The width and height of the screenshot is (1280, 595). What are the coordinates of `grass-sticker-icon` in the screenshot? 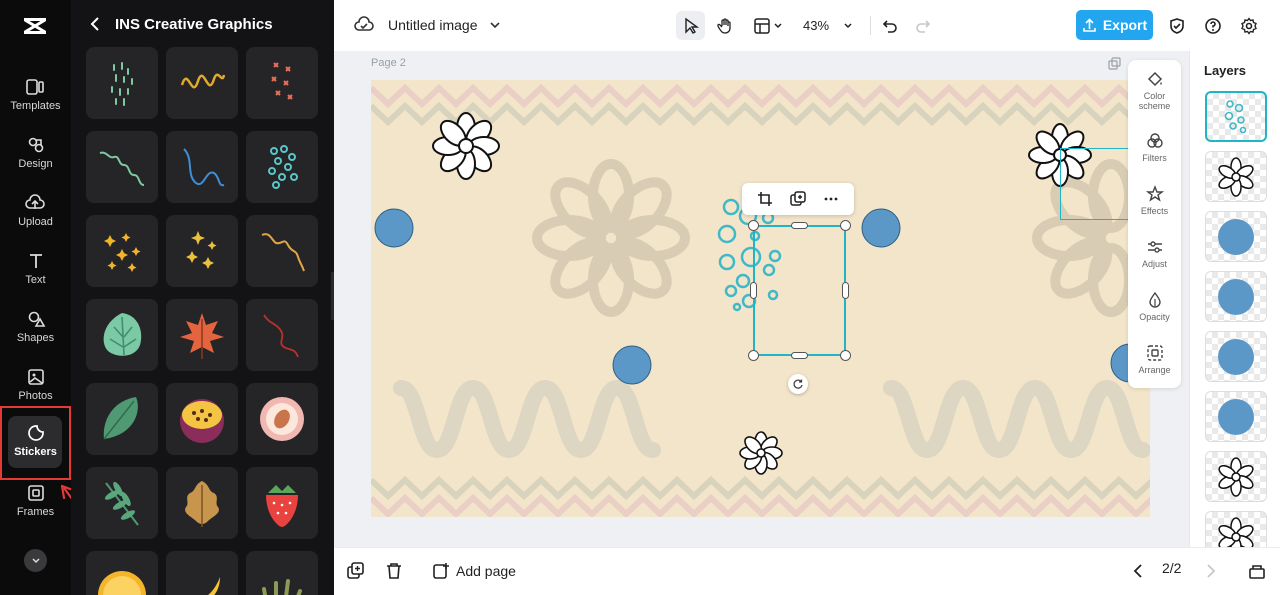 It's located at (282, 587).